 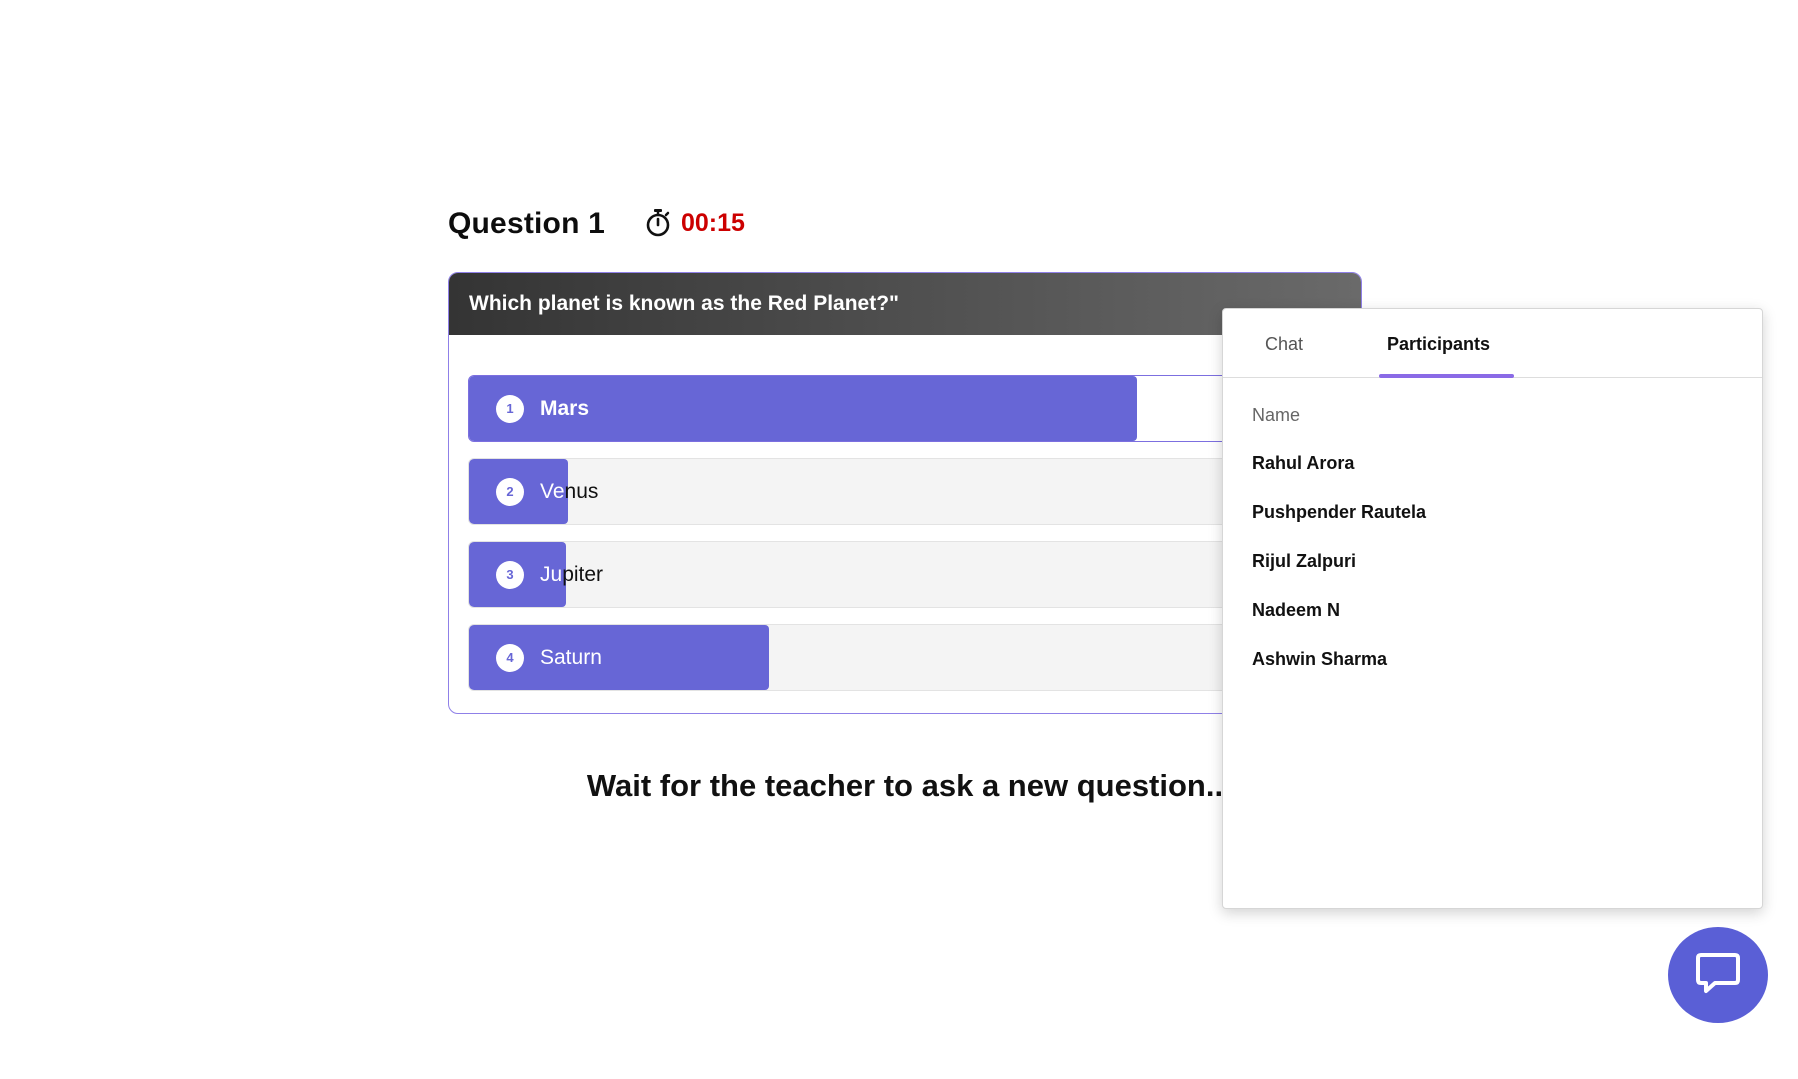 I want to click on option-label-on-bar: Ve, so click(x=552, y=491).